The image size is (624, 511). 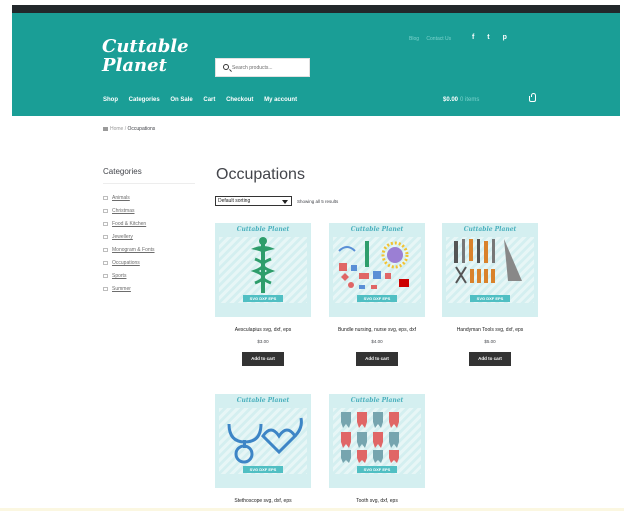 I want to click on sidebar-title: Categories, so click(x=122, y=171).